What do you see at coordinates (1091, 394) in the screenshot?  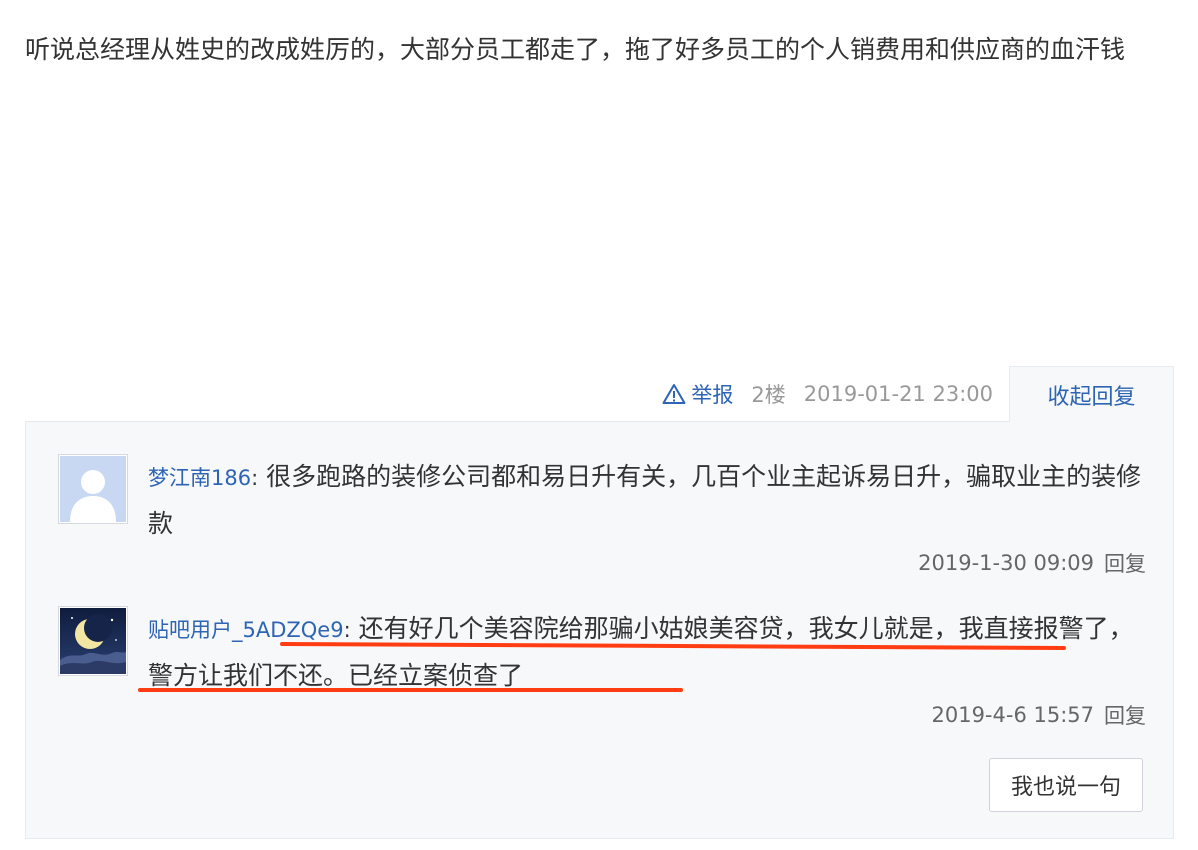 I see `collapse-replies-button: 收起回复` at bounding box center [1091, 394].